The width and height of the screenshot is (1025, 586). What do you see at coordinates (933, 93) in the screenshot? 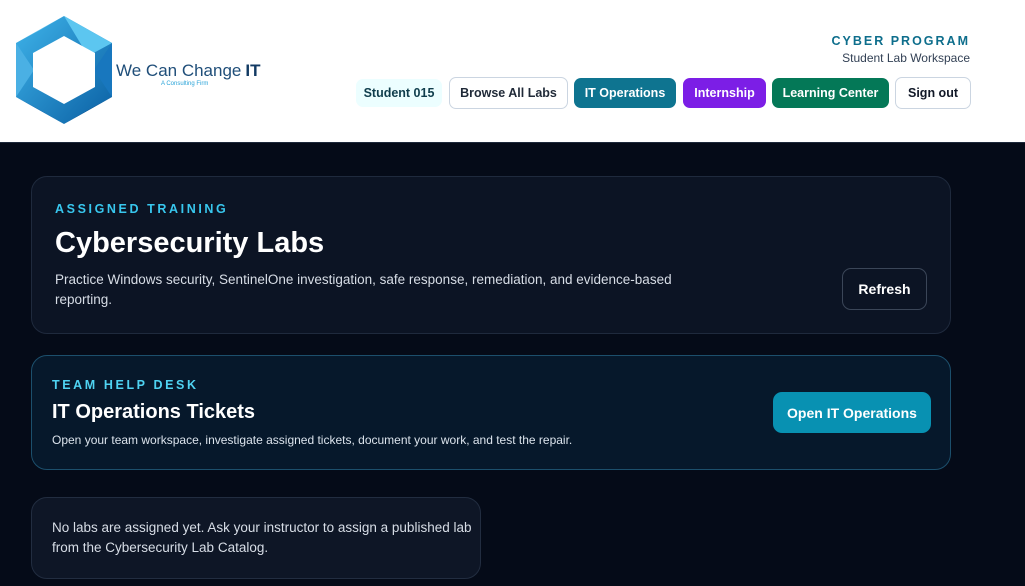
I see `sign-out-button: Sign out` at bounding box center [933, 93].